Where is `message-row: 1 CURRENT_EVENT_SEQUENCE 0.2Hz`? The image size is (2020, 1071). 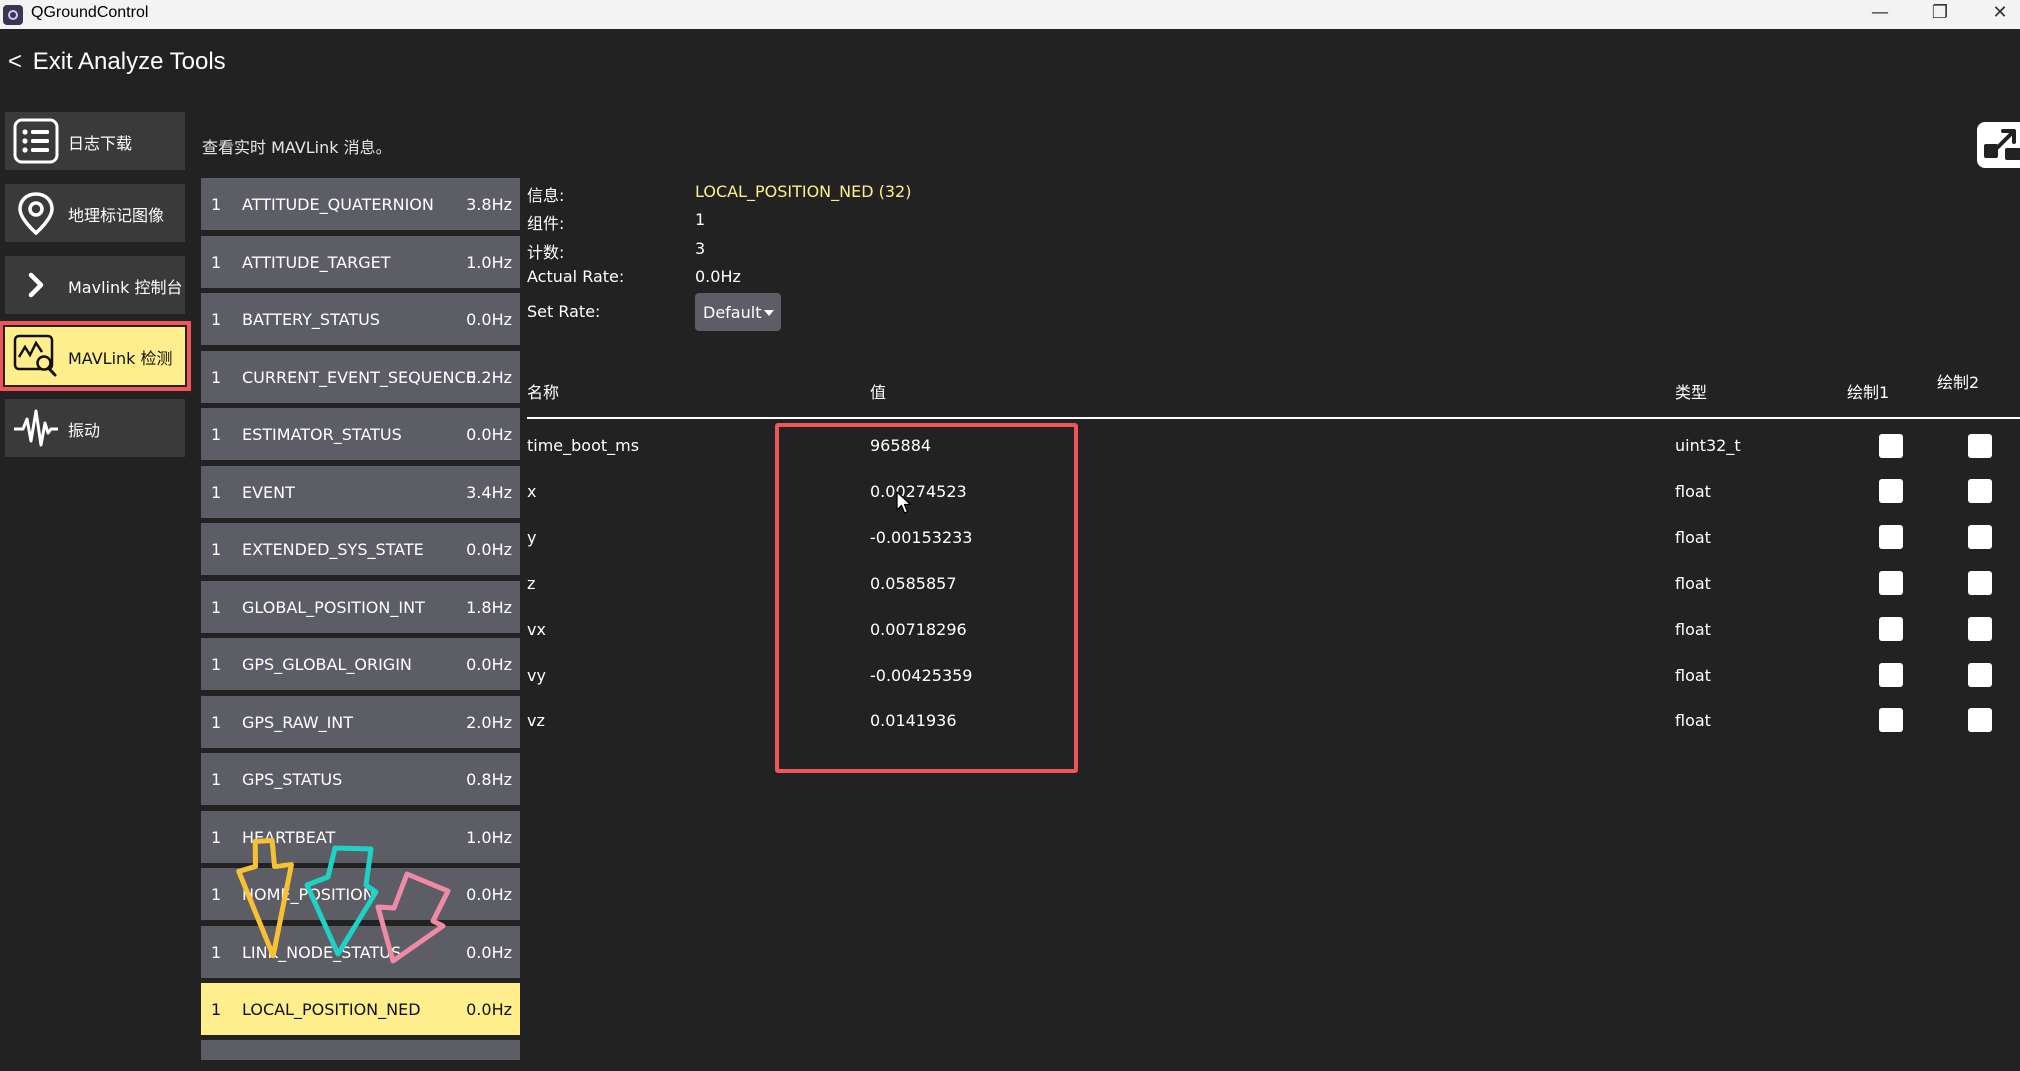
message-row: 1 CURRENT_EVENT_SEQUENCE 0.2Hz is located at coordinates (360, 376).